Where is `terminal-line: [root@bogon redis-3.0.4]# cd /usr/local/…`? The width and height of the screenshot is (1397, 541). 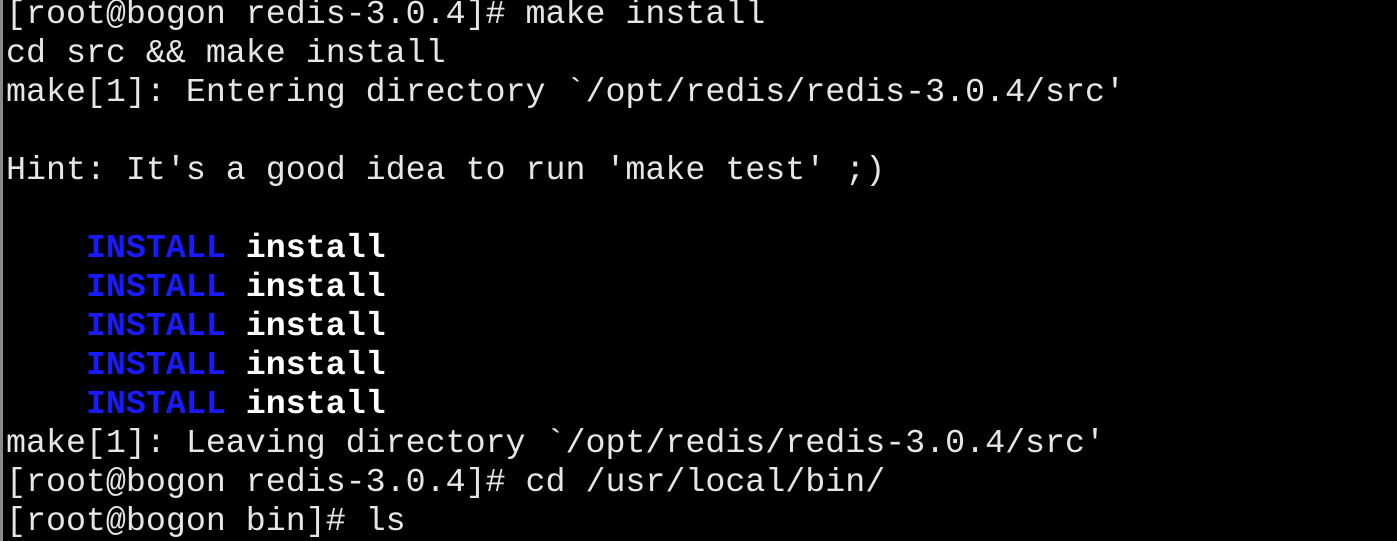
terminal-line: [root@bogon redis-3.0.4]# cd /usr/local/… is located at coordinates (446, 482).